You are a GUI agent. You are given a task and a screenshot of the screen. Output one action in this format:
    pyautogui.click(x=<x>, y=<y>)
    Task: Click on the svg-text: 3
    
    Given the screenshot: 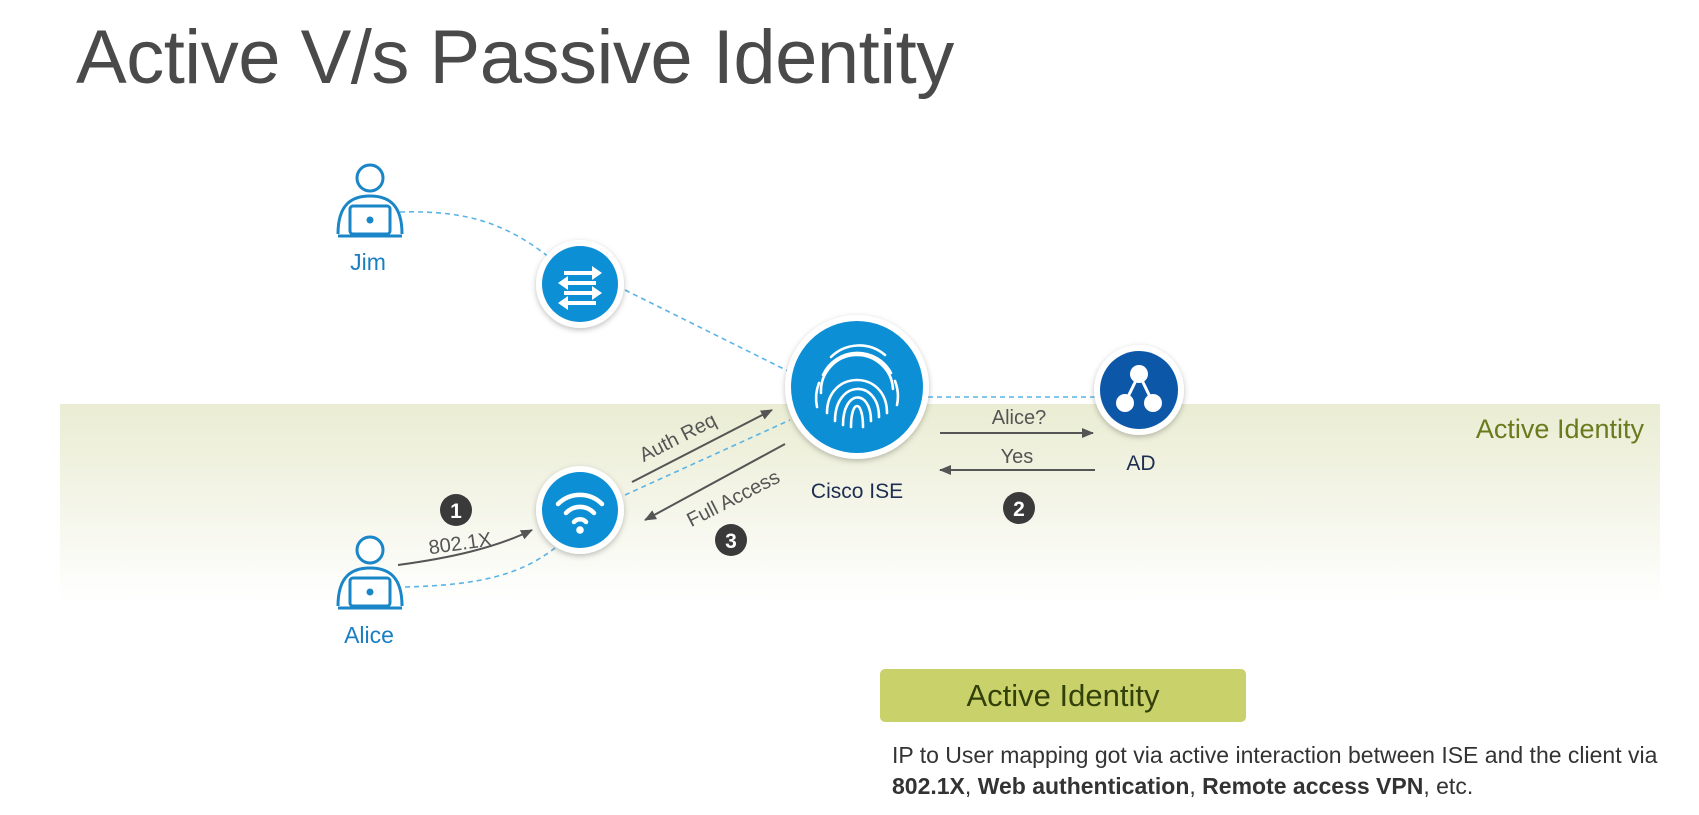 What is the action you would take?
    pyautogui.click(x=731, y=541)
    